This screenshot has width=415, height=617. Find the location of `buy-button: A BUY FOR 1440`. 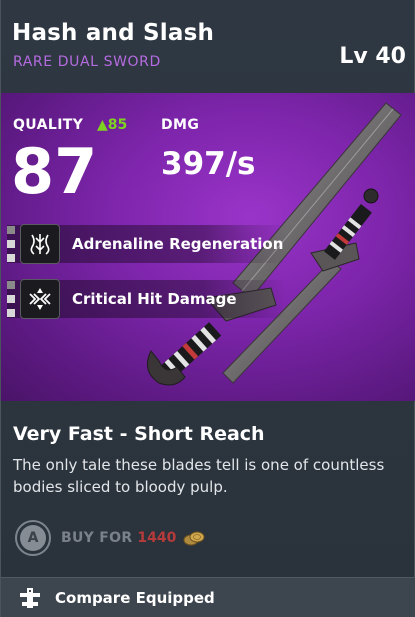

buy-button: A BUY FOR 1440 is located at coordinates (110, 538).